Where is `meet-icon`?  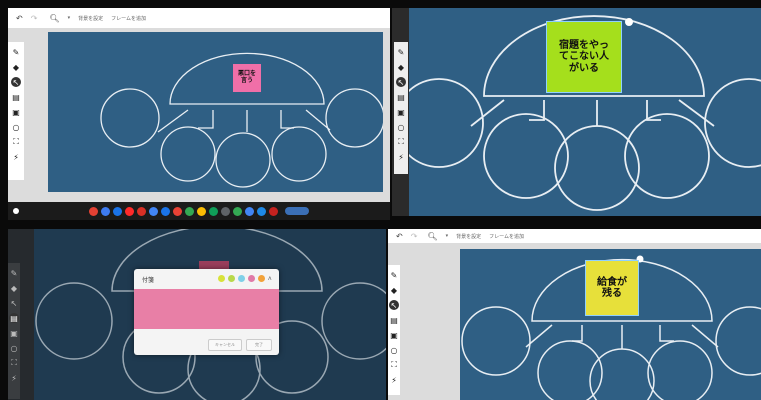
meet-icon is located at coordinates (117, 211).